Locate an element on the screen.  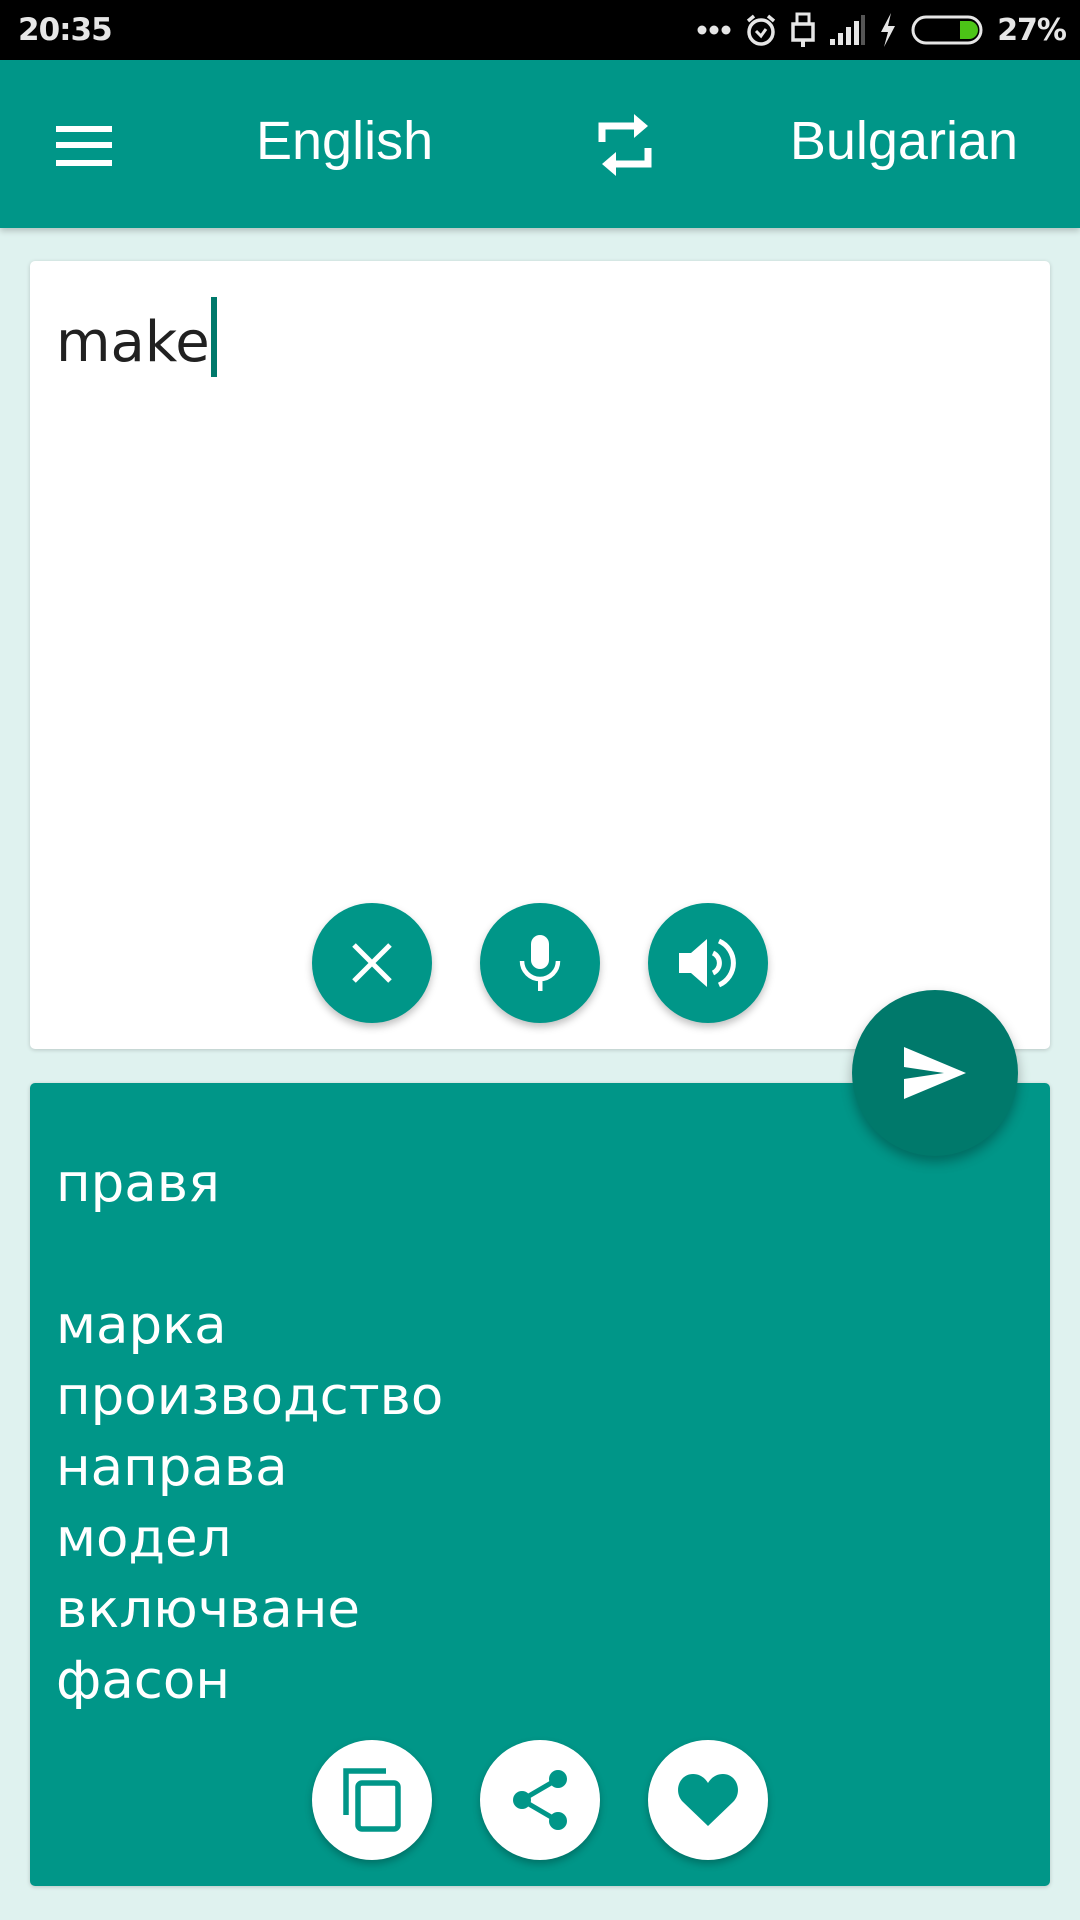
swap-languages-button is located at coordinates (625, 145).